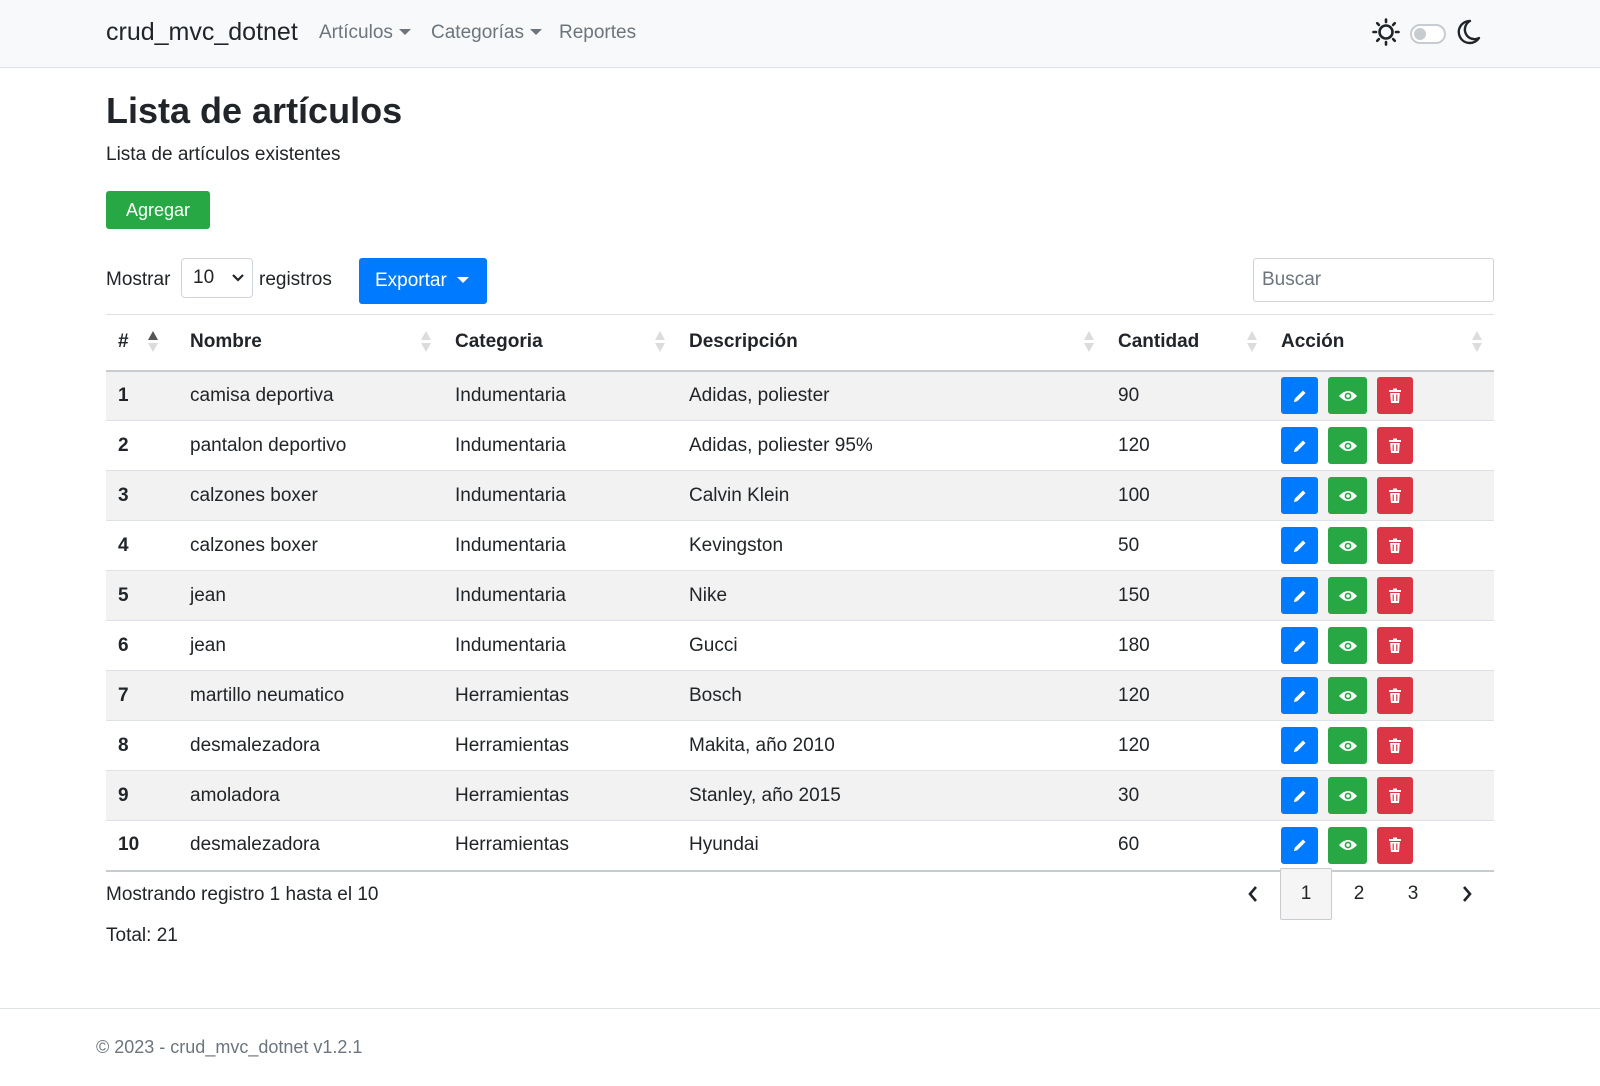  What do you see at coordinates (560, 343) in the screenshot?
I see `column-header-categoria: Categoria` at bounding box center [560, 343].